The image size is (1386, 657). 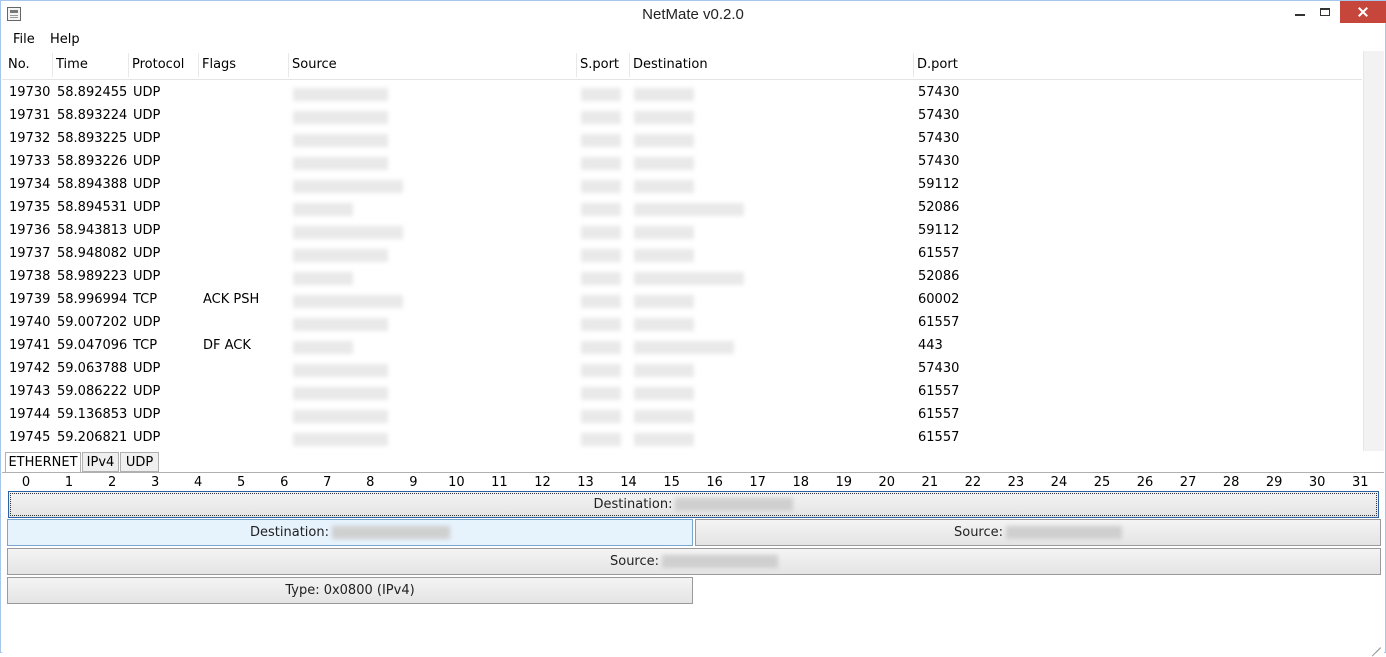 I want to click on cell-time: 59.206821, so click(x=92, y=437).